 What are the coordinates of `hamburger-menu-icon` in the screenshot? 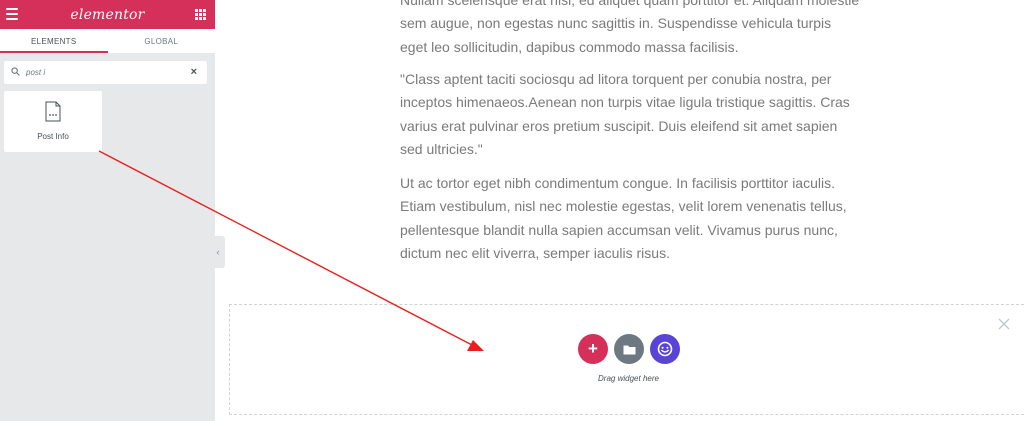 It's located at (12, 14).